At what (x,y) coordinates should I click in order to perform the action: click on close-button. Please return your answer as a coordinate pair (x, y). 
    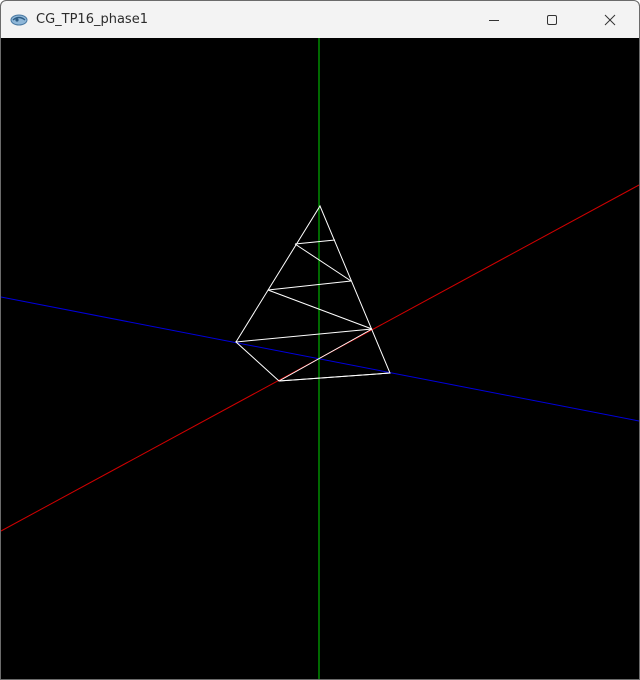
    Looking at the image, I should click on (610, 19).